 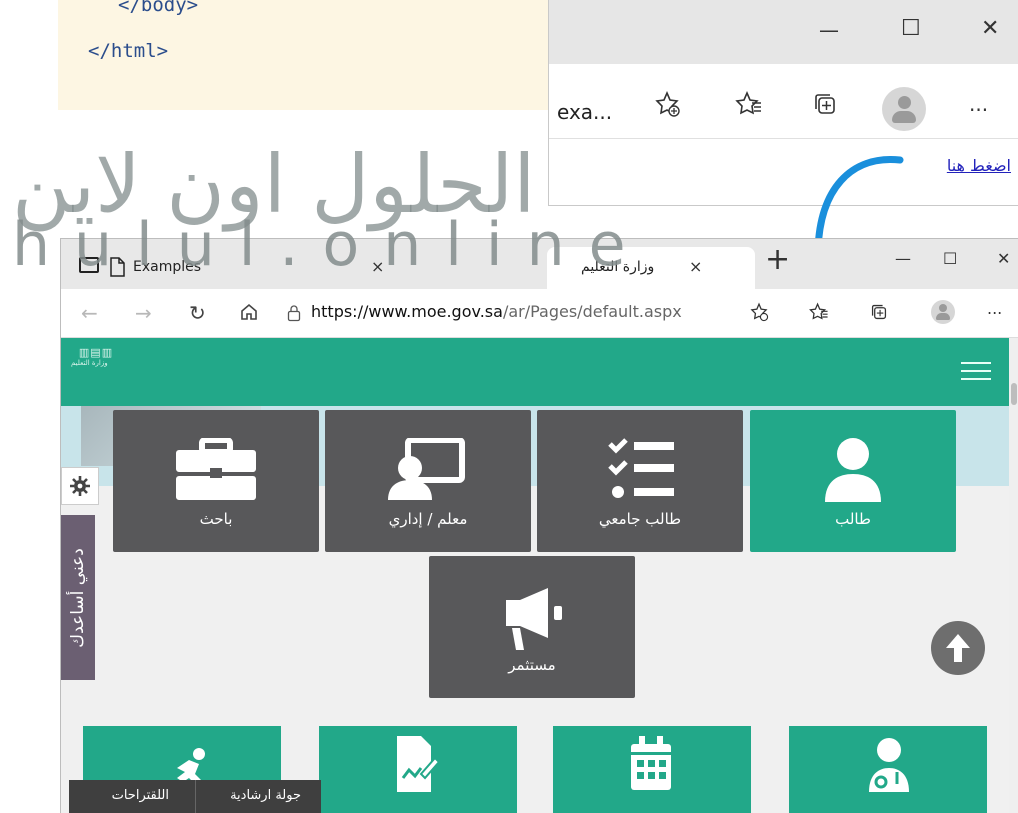 I want to click on logo-mark-icon: ▥▤▥, so click(x=96, y=352).